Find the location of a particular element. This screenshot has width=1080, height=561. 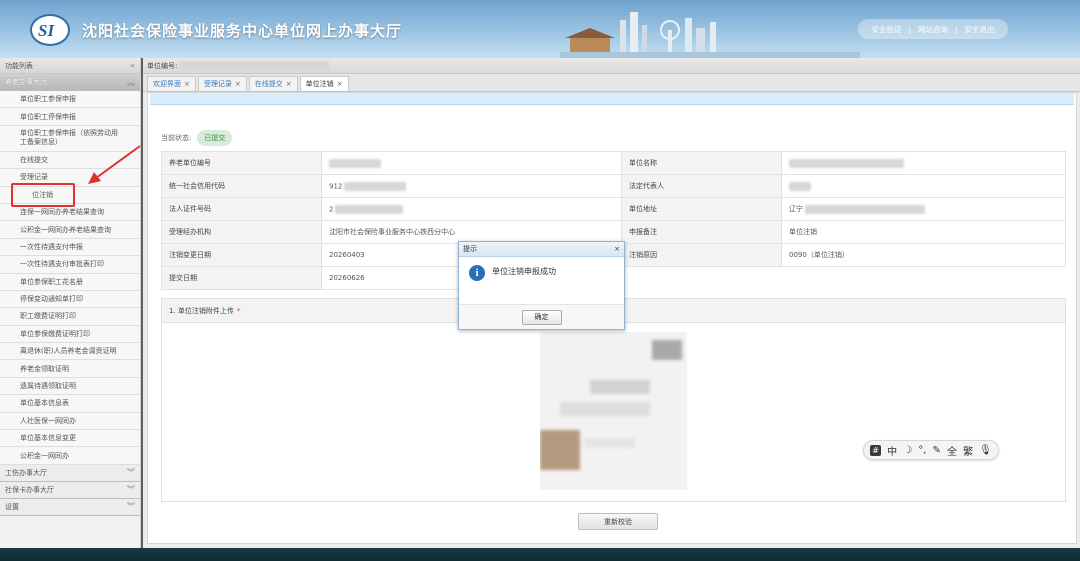

dialog-titlebar: 提示 × is located at coordinates (541, 249).